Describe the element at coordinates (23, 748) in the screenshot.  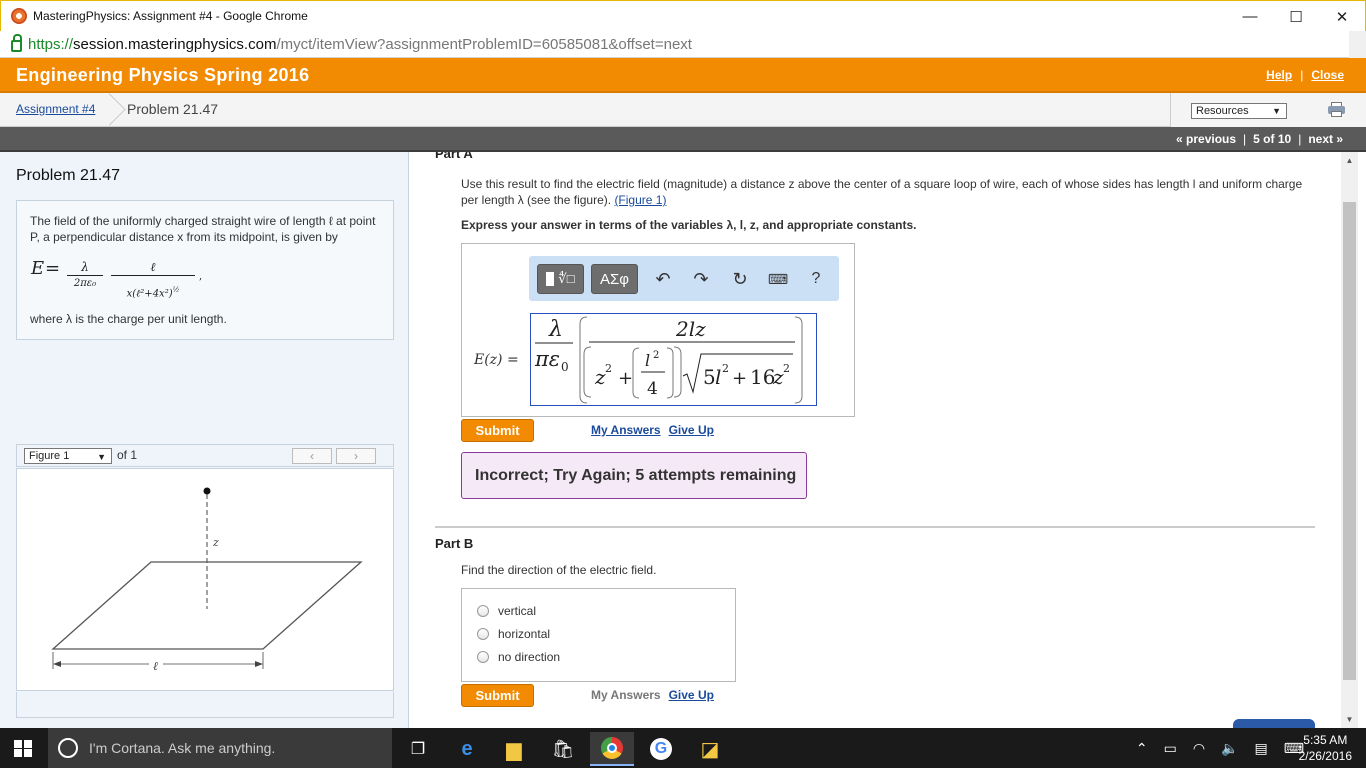
I see `windows-start-icon` at that location.